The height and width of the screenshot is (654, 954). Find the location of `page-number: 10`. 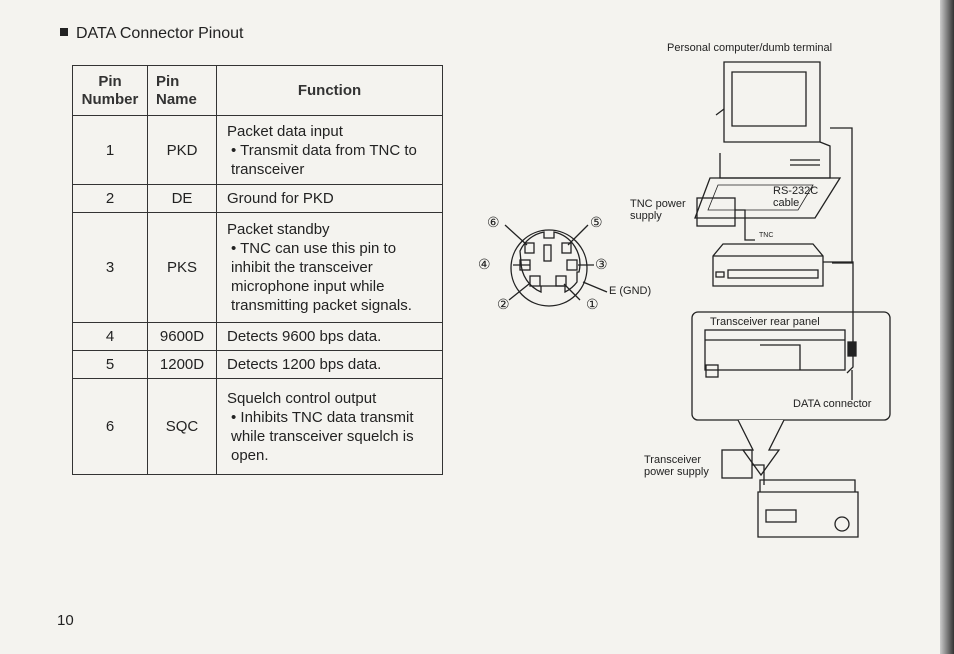

page-number: 10 is located at coordinates (65, 620).